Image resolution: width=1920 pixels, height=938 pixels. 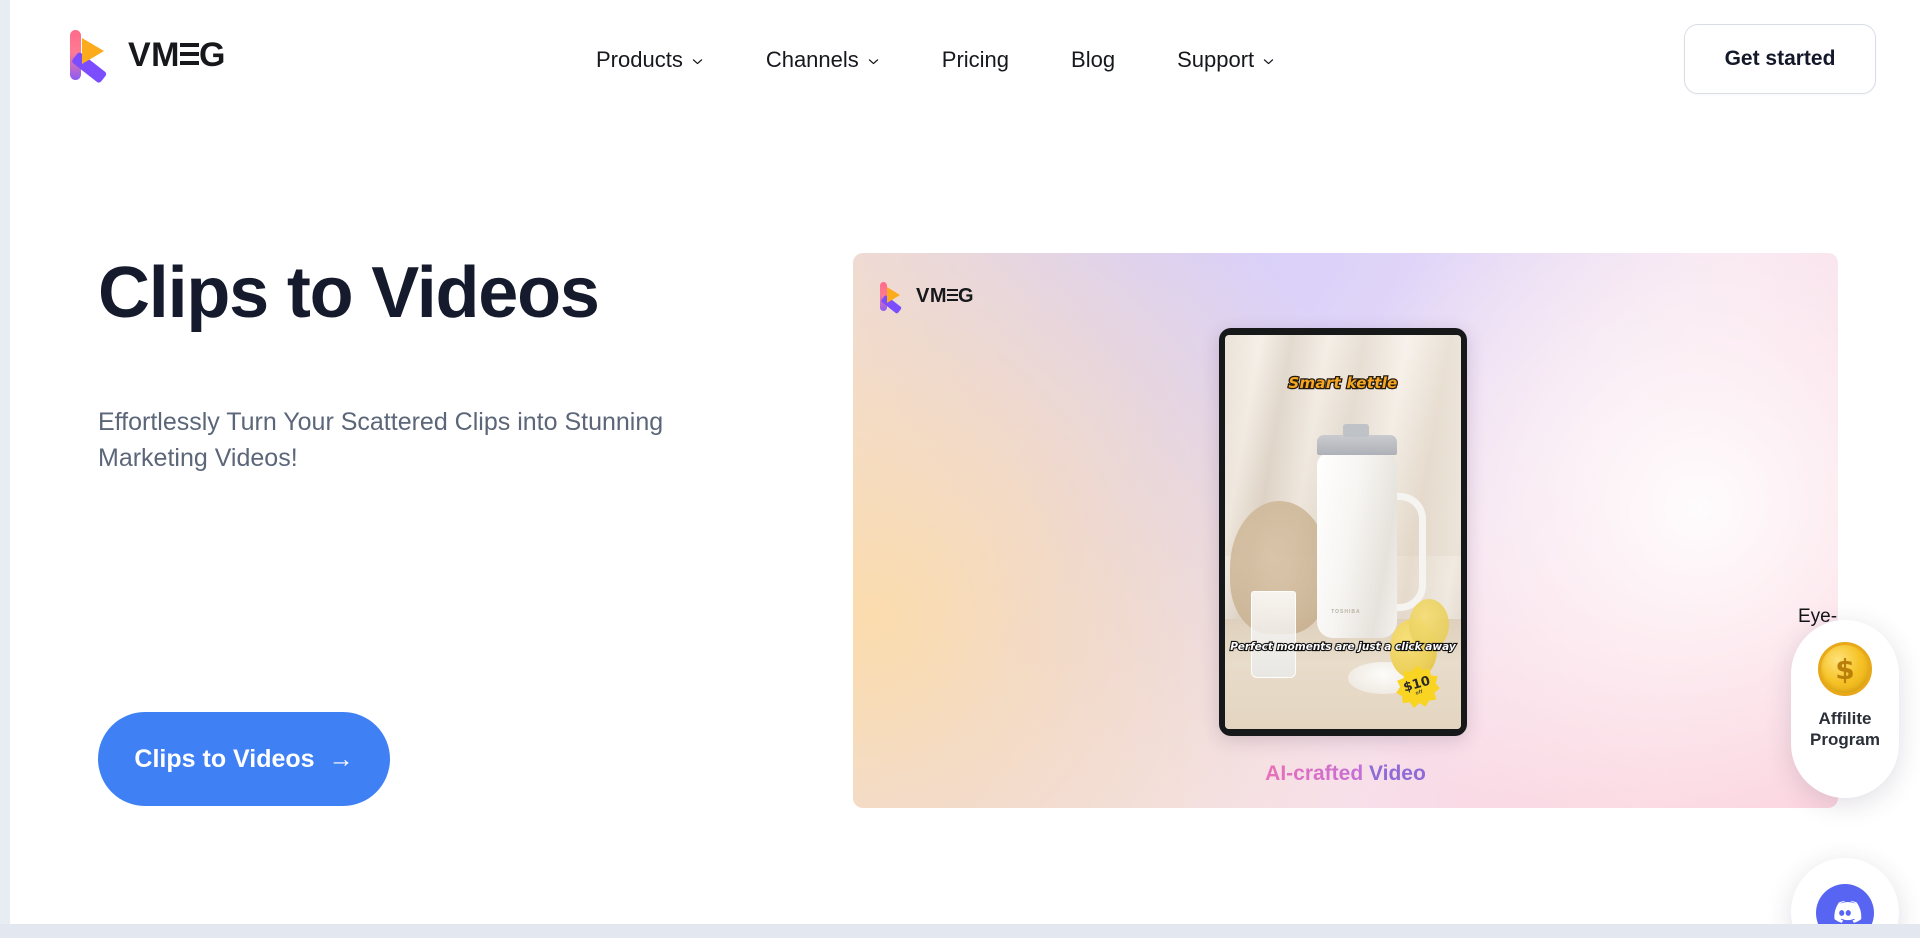 I want to click on affiliate-label-line2: Program, so click(x=1845, y=739).